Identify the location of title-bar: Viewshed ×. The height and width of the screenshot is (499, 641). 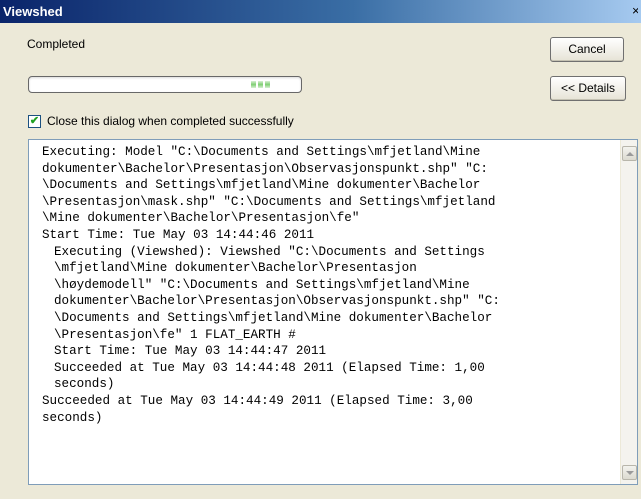
(320, 11).